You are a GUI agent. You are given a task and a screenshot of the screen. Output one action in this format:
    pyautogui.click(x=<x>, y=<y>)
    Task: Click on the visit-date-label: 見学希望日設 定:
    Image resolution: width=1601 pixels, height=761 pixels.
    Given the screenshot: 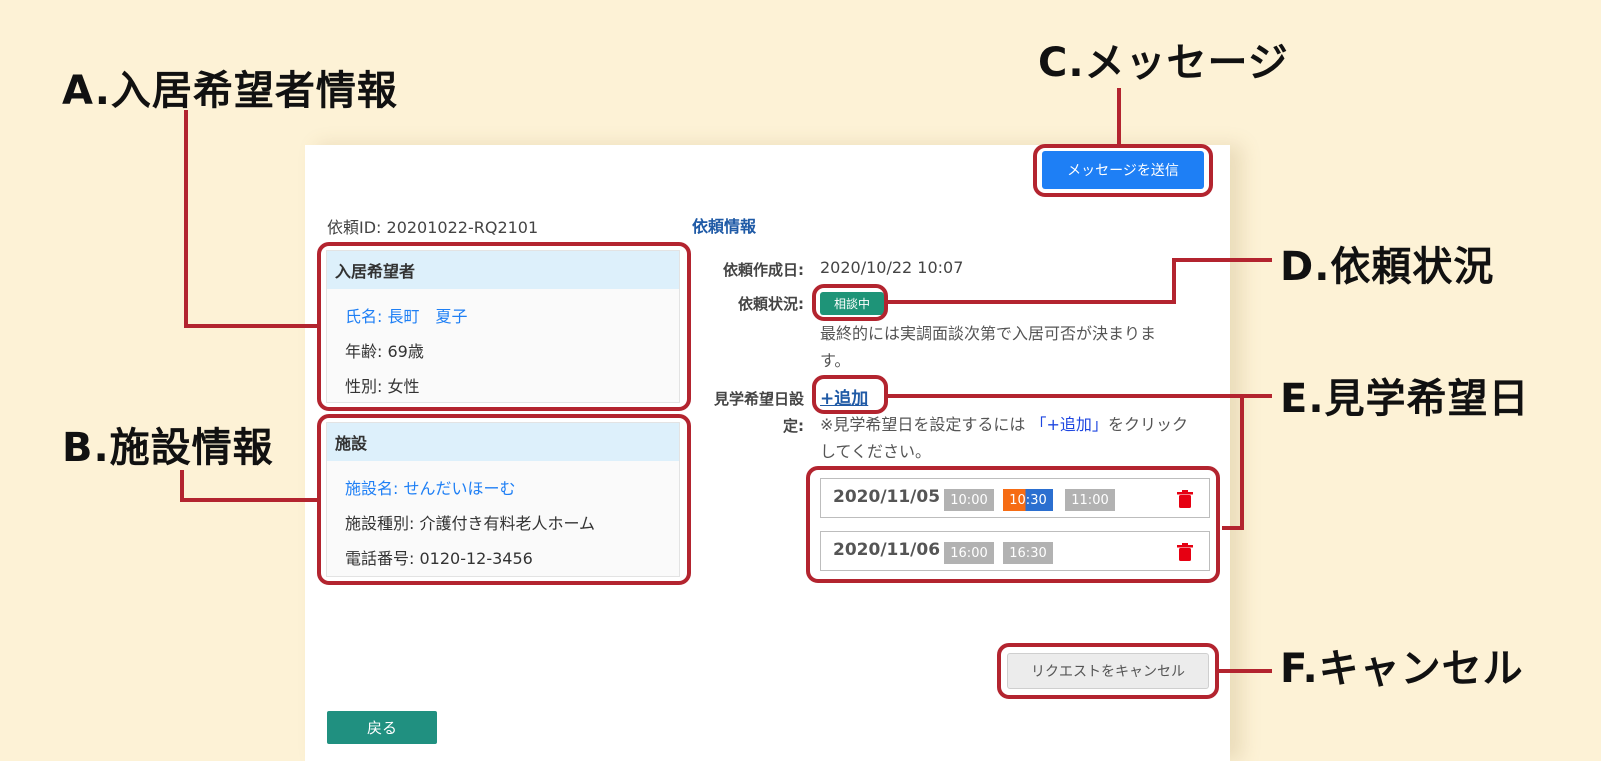 What is the action you would take?
    pyautogui.click(x=759, y=413)
    